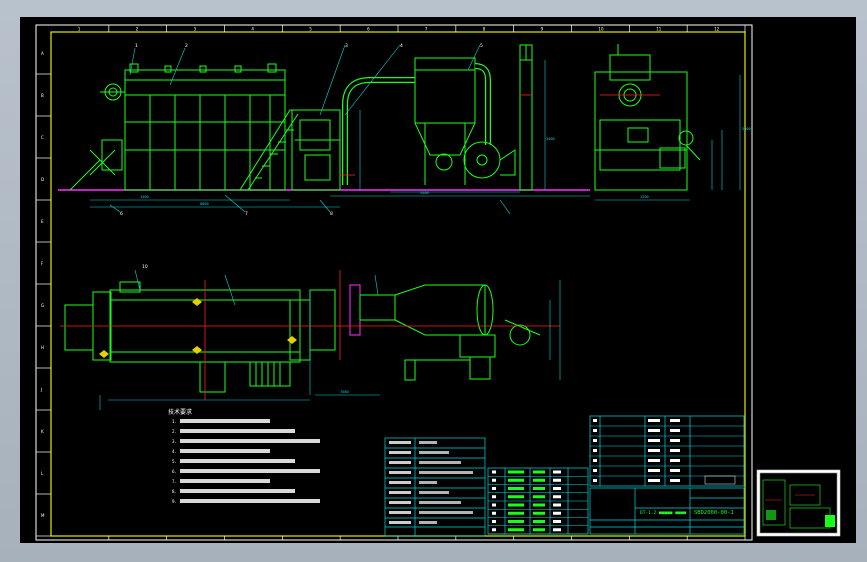 The image size is (867, 562). Describe the element at coordinates (252, 29) in the screenshot. I see `zone-number: 4` at that location.